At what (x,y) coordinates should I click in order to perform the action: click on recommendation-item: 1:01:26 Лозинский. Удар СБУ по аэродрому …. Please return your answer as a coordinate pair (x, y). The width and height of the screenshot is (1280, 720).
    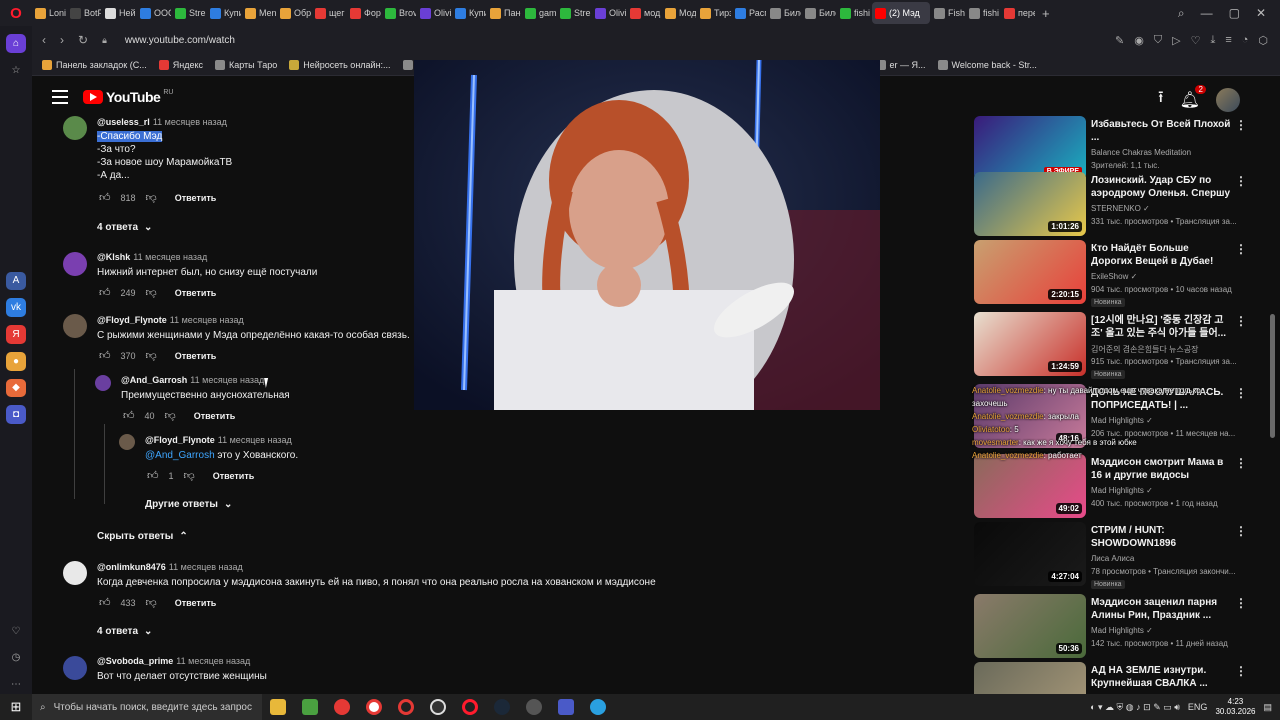
    Looking at the image, I should click on (1112, 204).